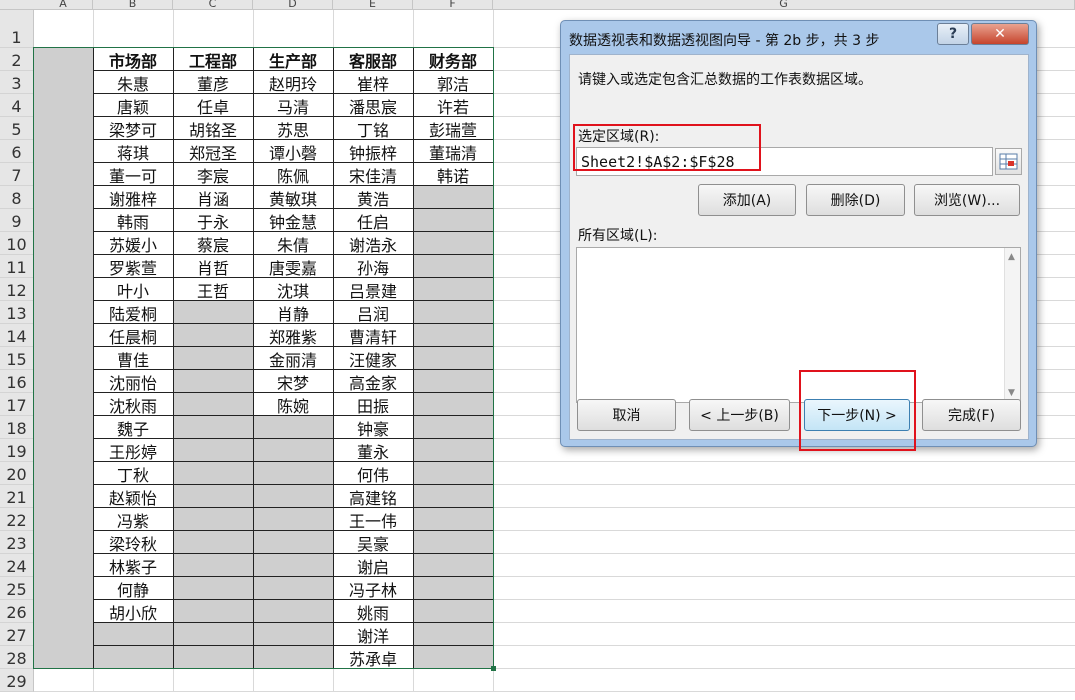 The height and width of the screenshot is (700, 1075). I want to click on row-header-12: 12, so click(17, 289).